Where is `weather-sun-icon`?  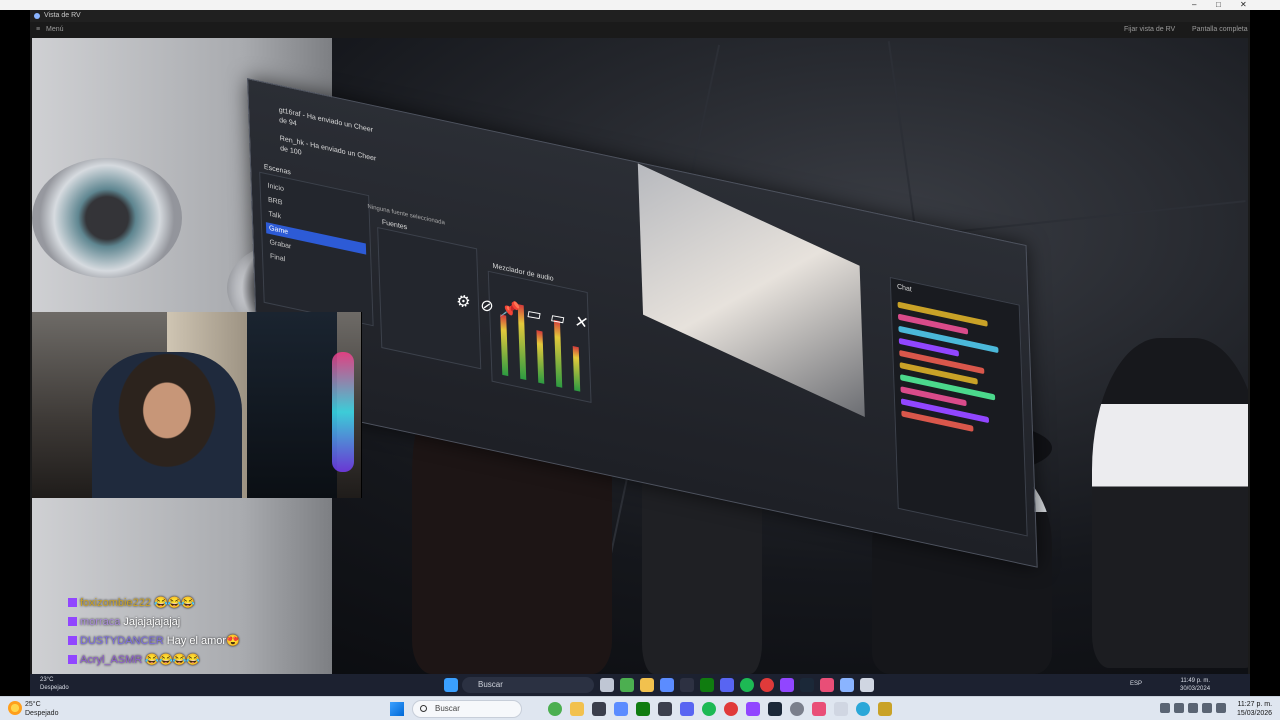 weather-sun-icon is located at coordinates (15, 708).